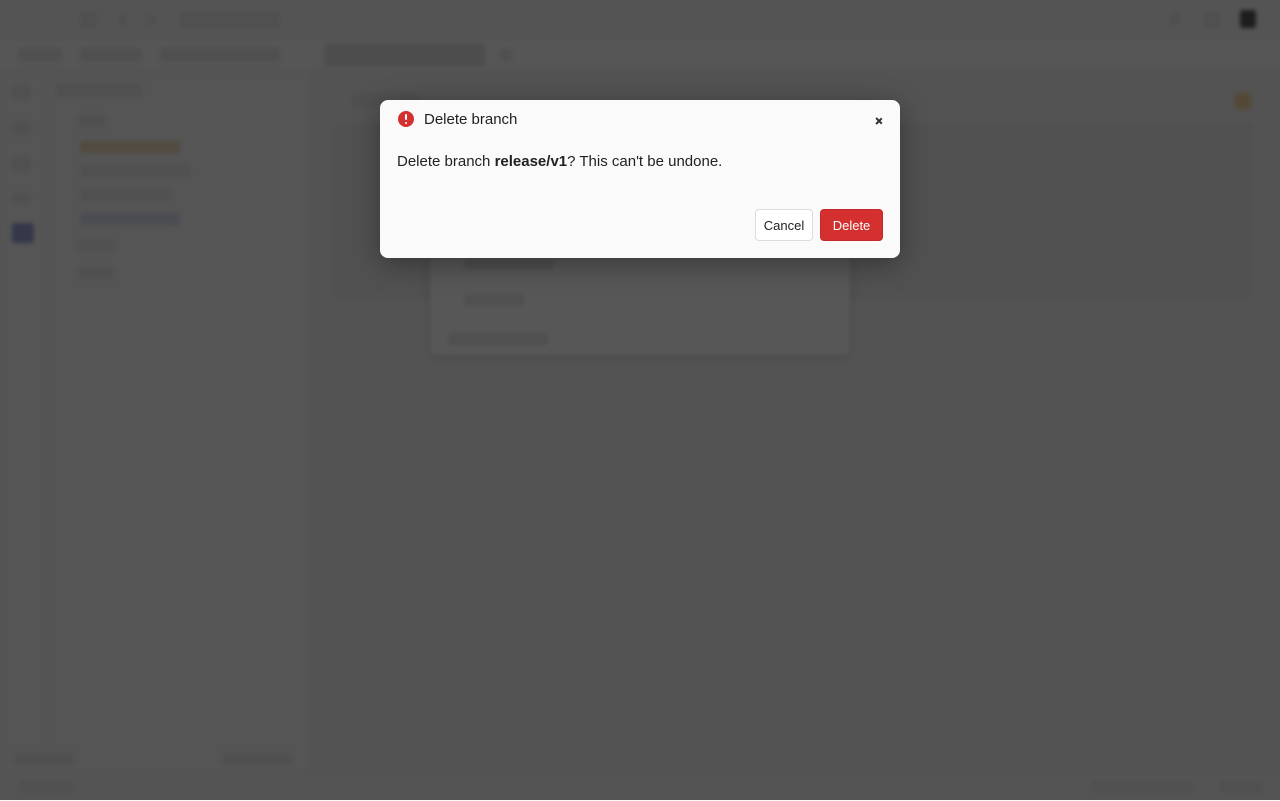 This screenshot has width=1280, height=801. Describe the element at coordinates (471, 119) in the screenshot. I see `dialog-title: Delete branch` at that location.